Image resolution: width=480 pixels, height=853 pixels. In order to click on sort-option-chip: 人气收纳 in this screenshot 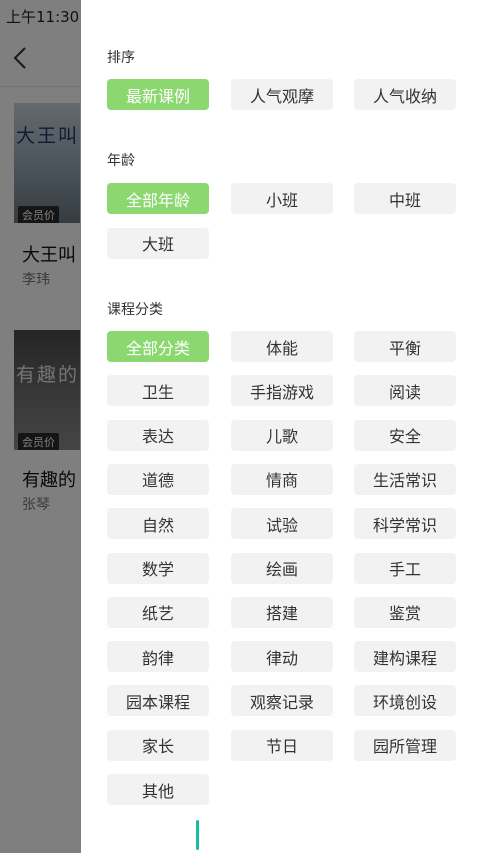, I will do `click(405, 94)`.